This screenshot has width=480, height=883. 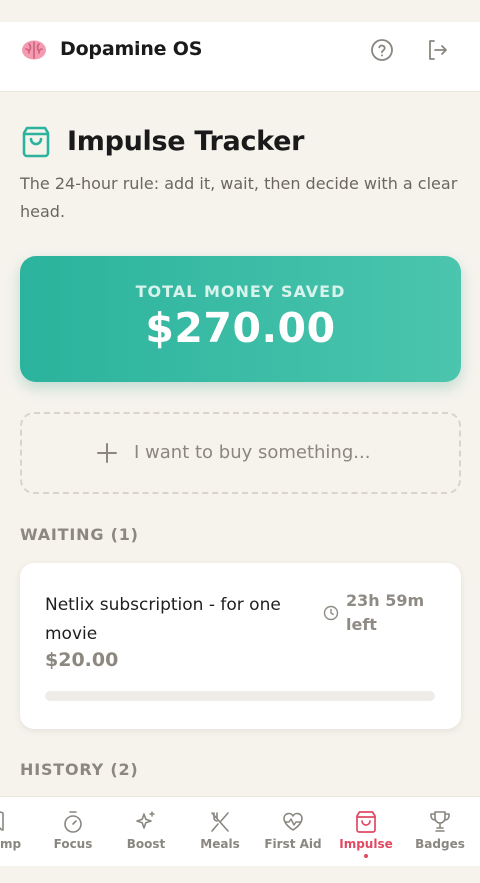 What do you see at coordinates (220, 844) in the screenshot?
I see `nav-label-meals: Meals` at bounding box center [220, 844].